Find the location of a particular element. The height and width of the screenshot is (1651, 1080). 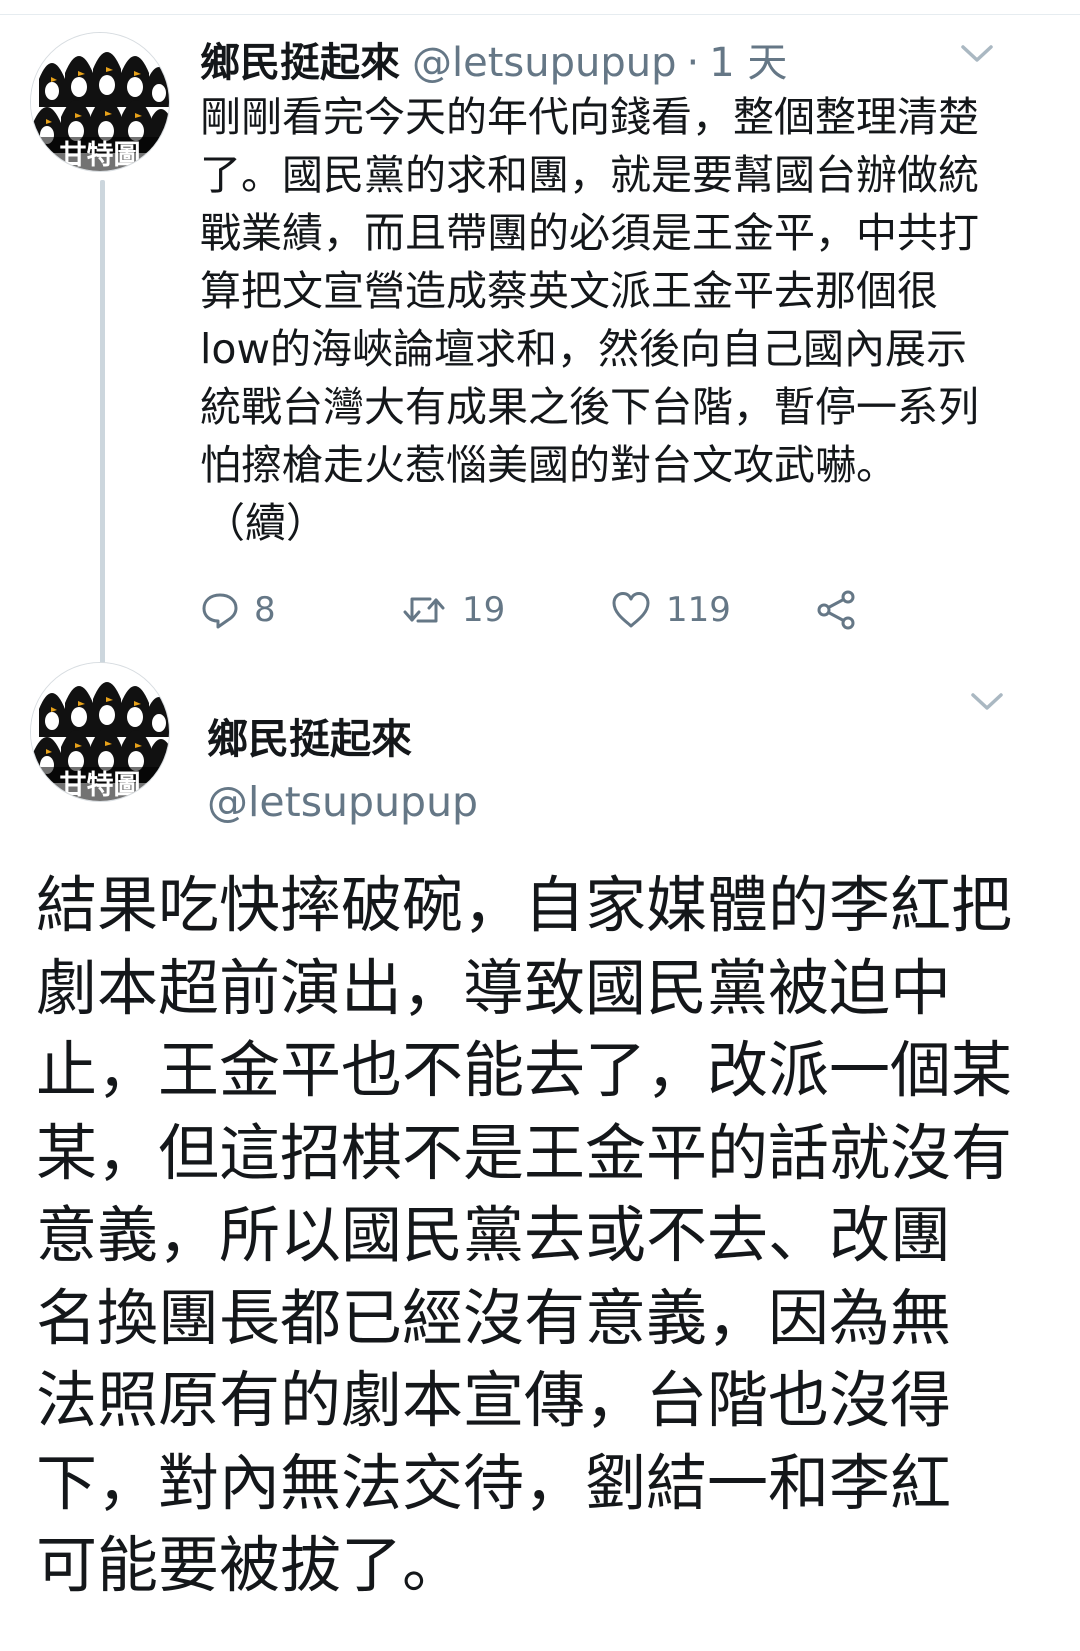

tweet-text-line: 剛剛看完今天的年代向錢看，整個整理清楚 is located at coordinates (589, 117).